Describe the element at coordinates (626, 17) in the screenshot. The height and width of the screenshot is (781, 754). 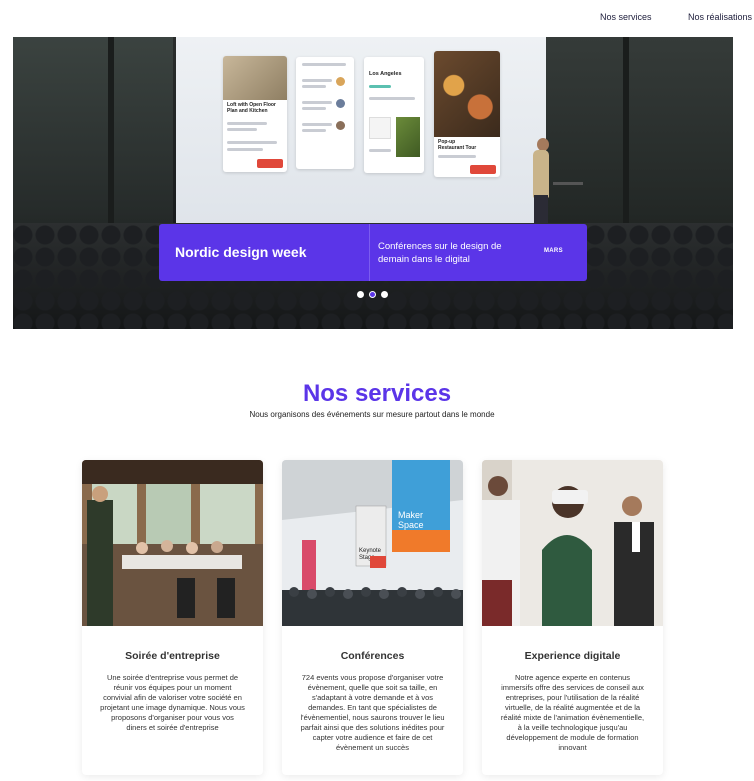
I see `nav-link-services: Nos services` at that location.